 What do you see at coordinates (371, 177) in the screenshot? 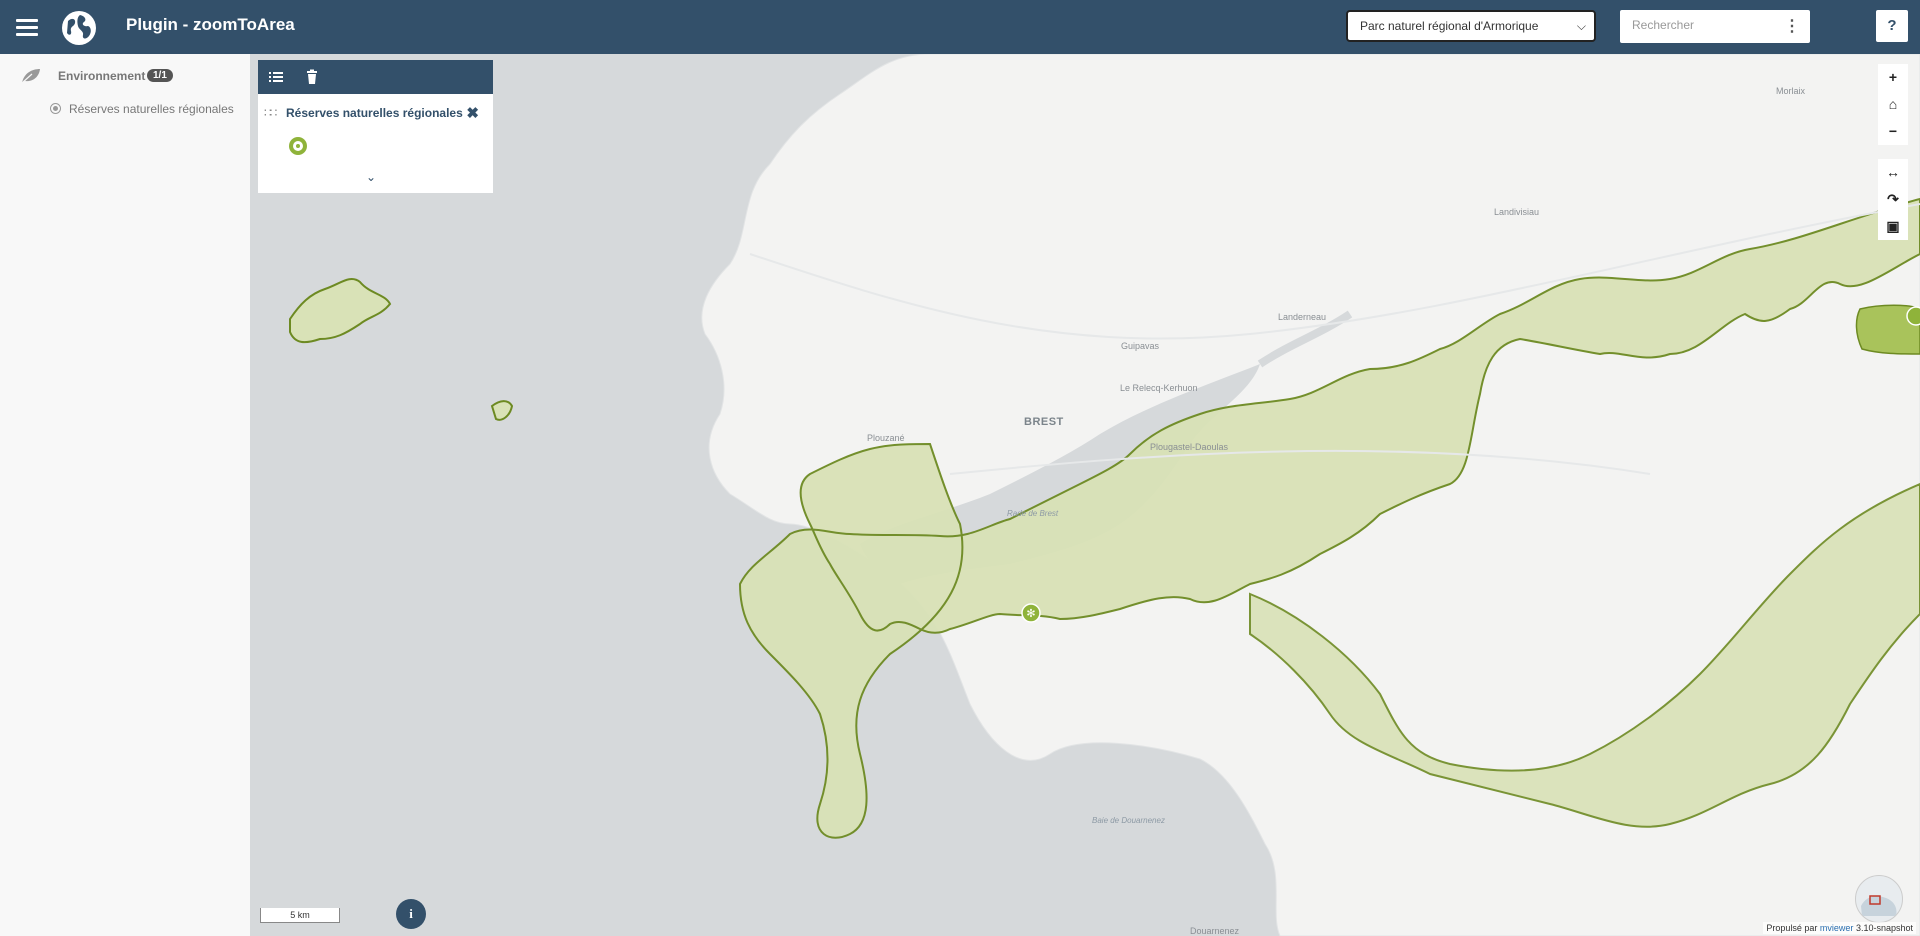
I see `chevron-down-icon: ⌄` at bounding box center [371, 177].